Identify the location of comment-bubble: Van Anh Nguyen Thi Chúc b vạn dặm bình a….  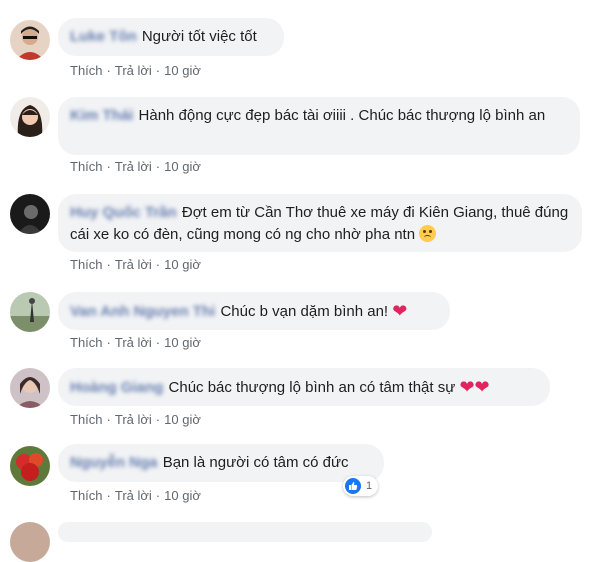
(254, 311).